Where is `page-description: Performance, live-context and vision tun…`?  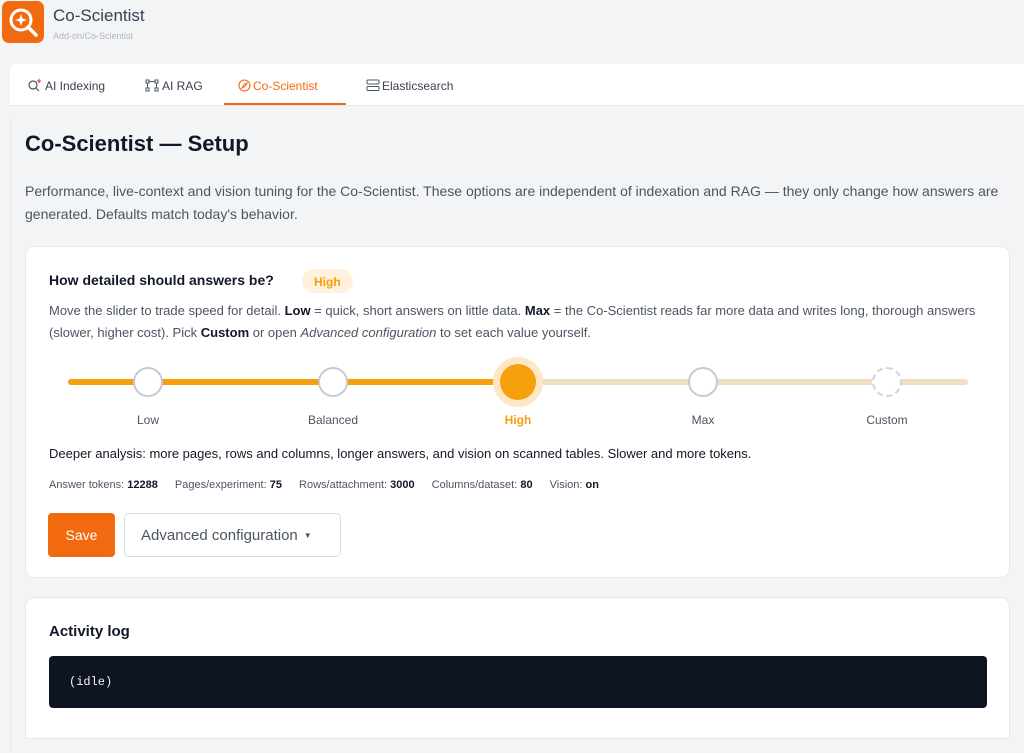
page-description: Performance, live-context and vision tun… is located at coordinates (512, 202).